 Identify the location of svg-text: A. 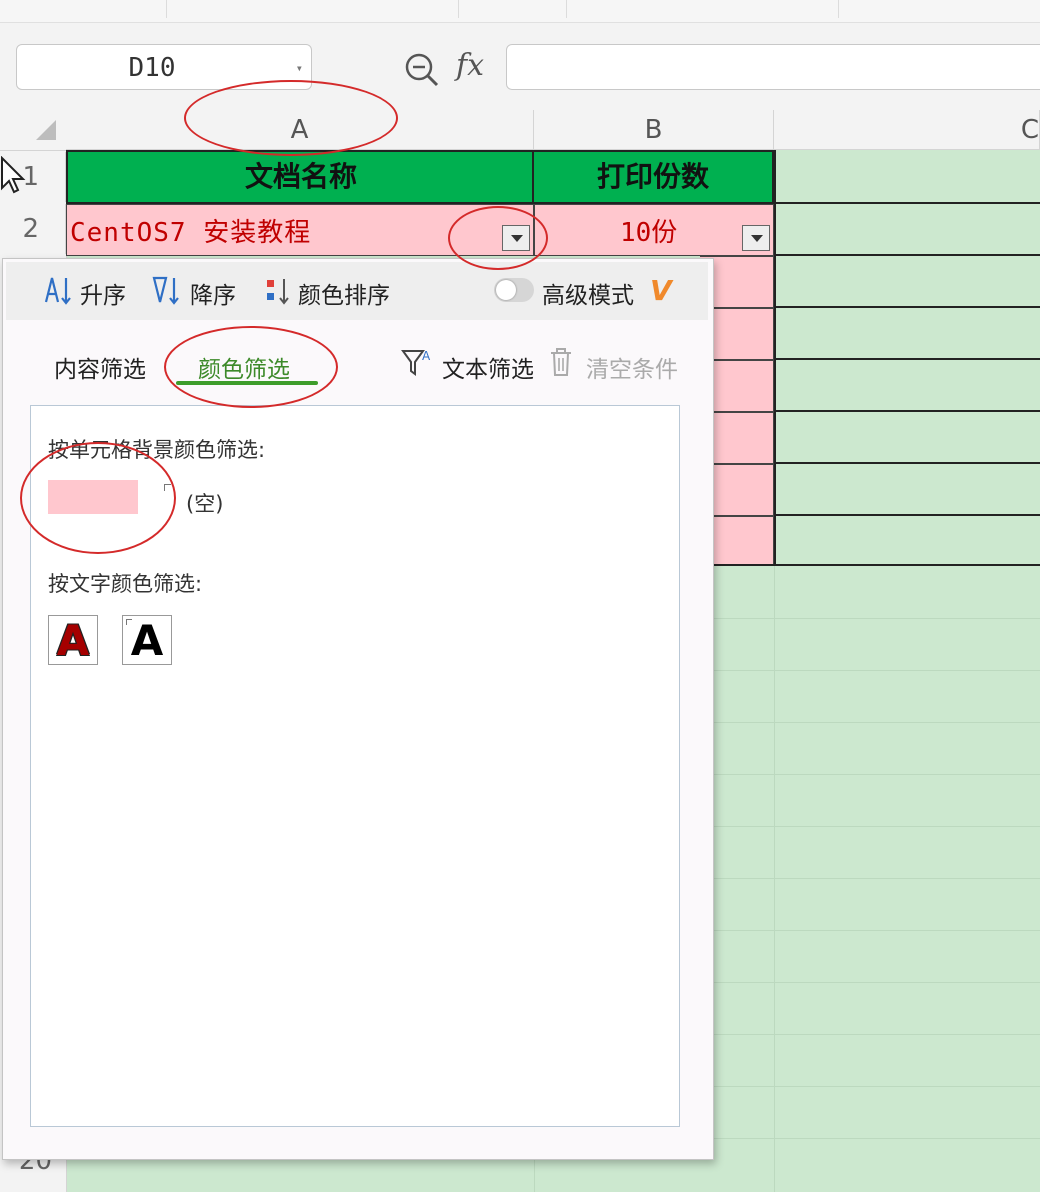
(426, 356).